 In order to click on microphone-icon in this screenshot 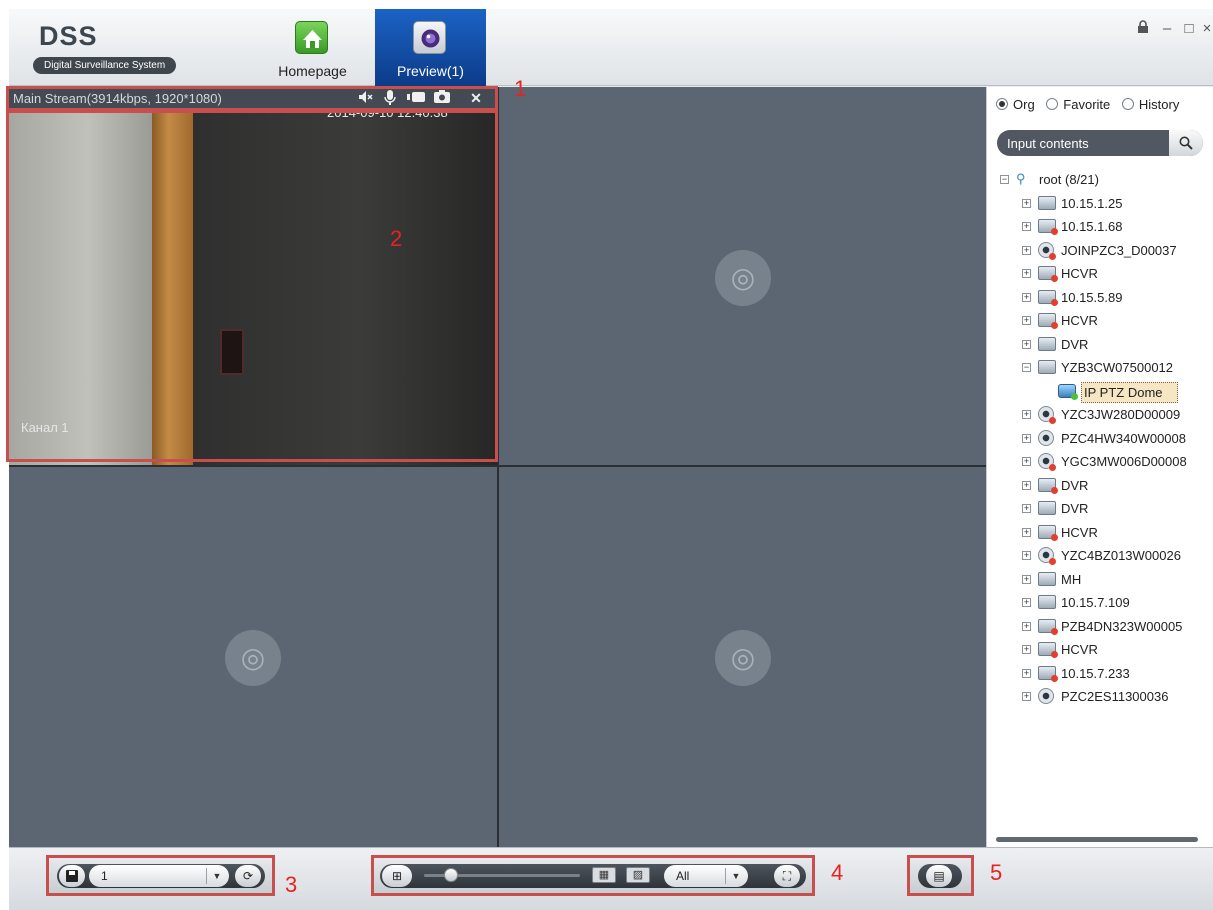, I will do `click(390, 99)`.